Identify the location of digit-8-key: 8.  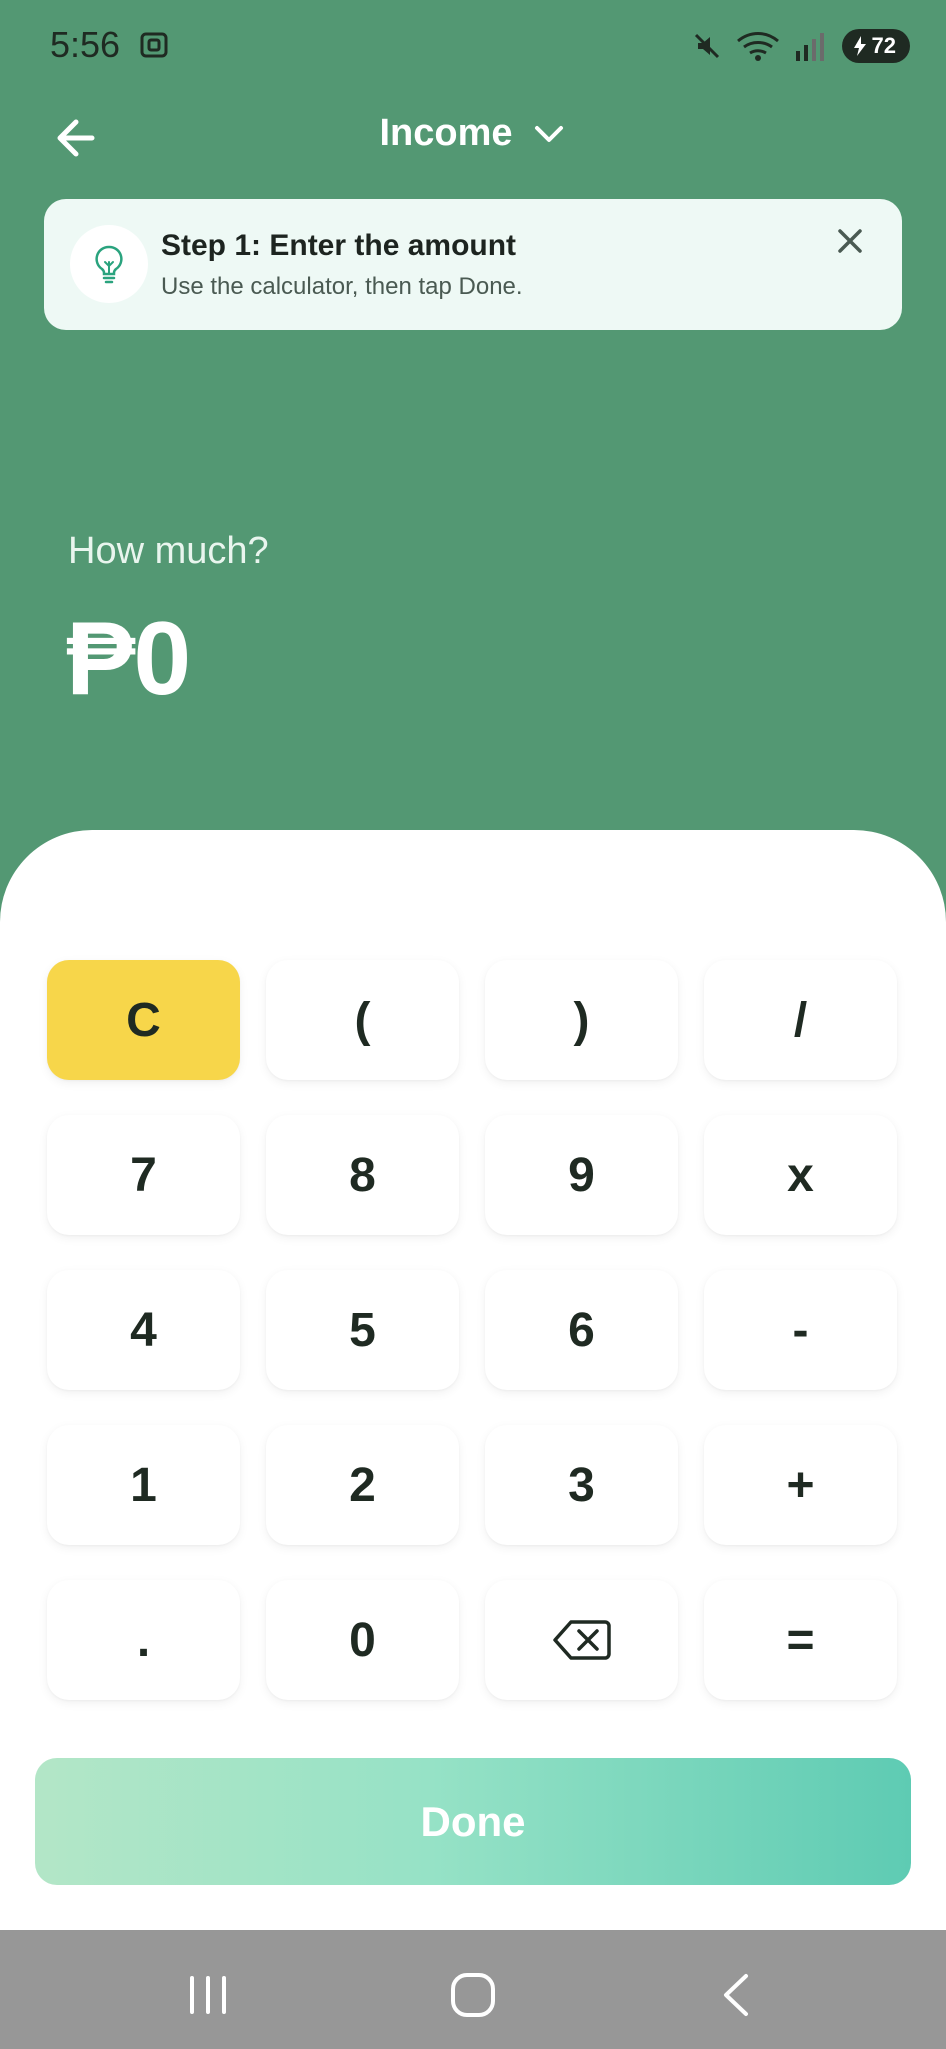
(362, 1175).